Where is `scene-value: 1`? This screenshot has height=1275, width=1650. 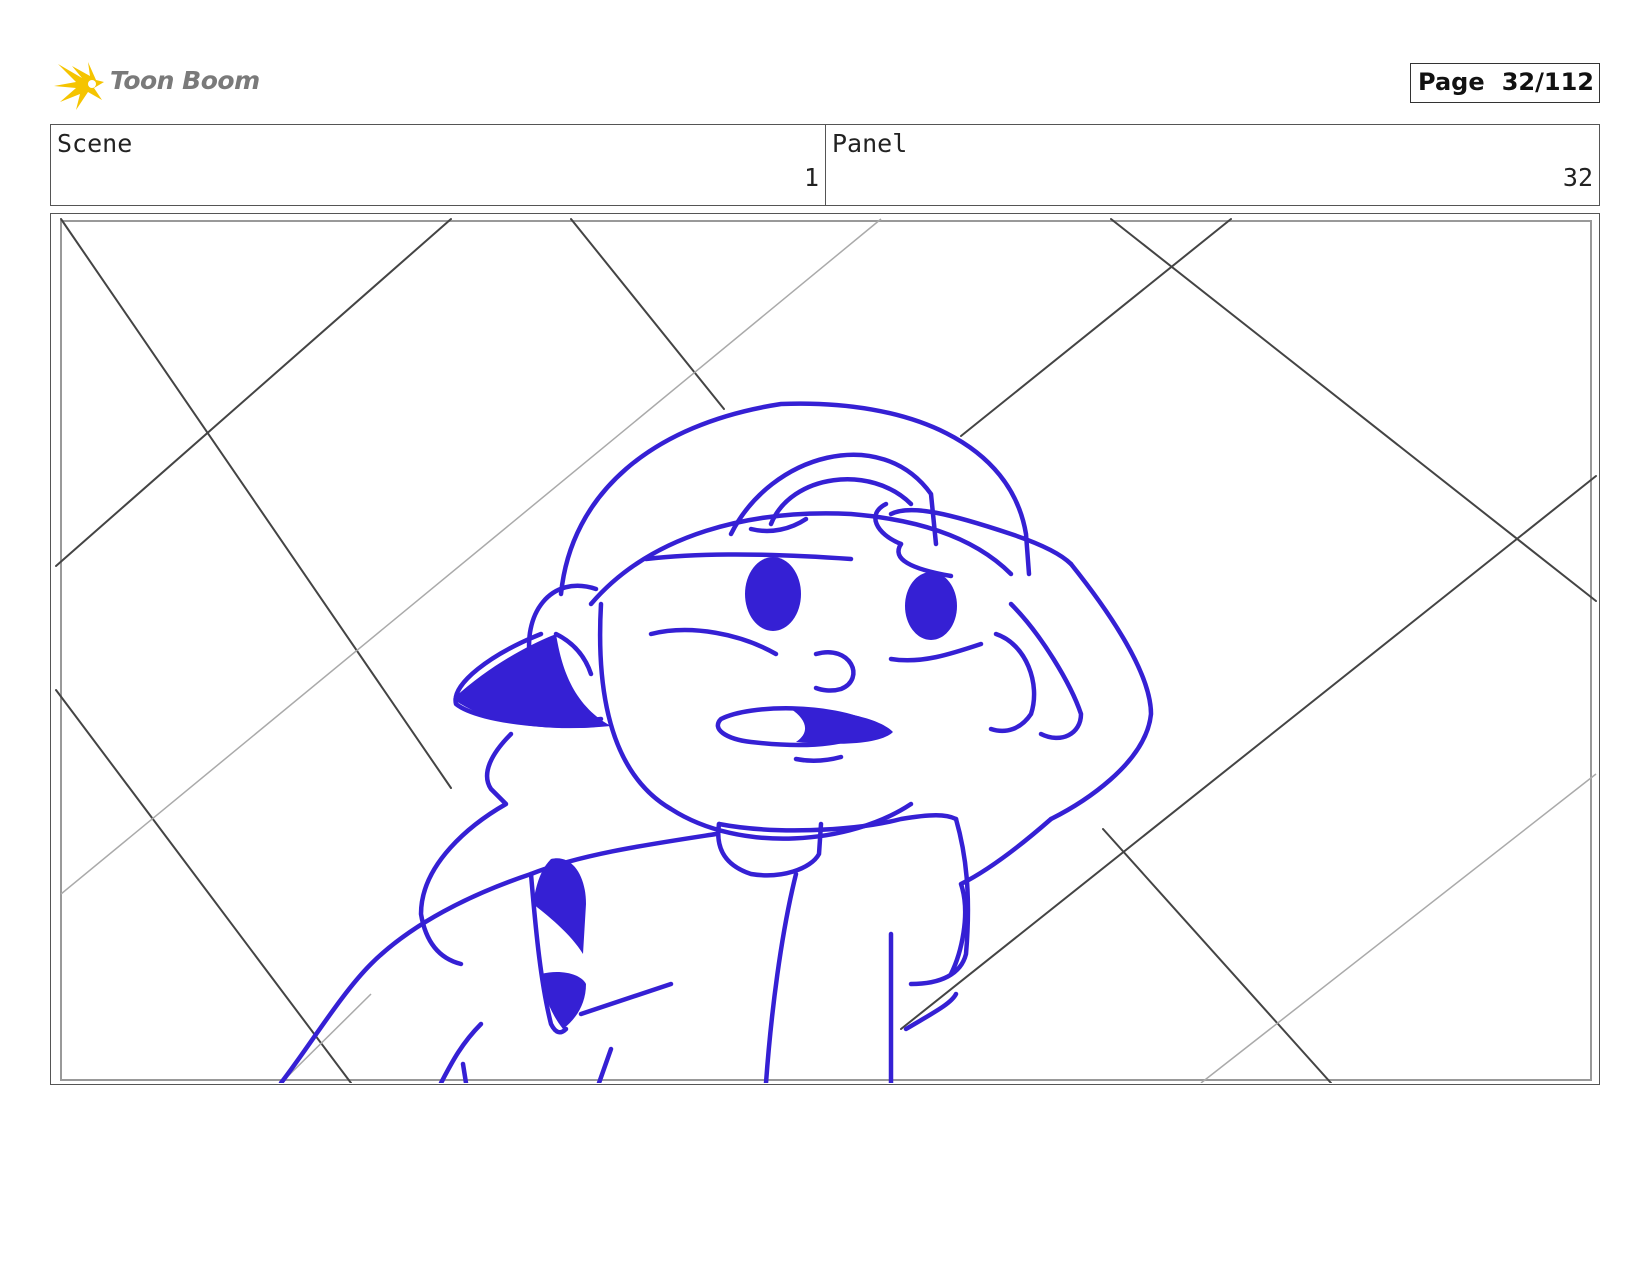
scene-value: 1 is located at coordinates (811, 177).